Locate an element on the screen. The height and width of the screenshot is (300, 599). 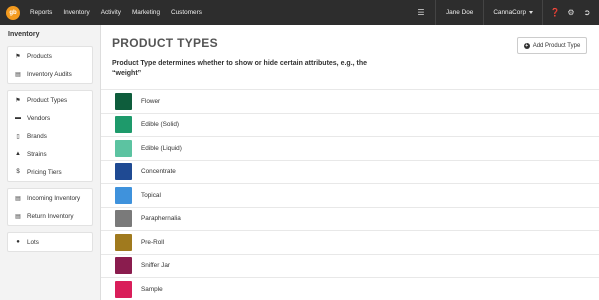
list-item: Sample is located at coordinates (350, 288).